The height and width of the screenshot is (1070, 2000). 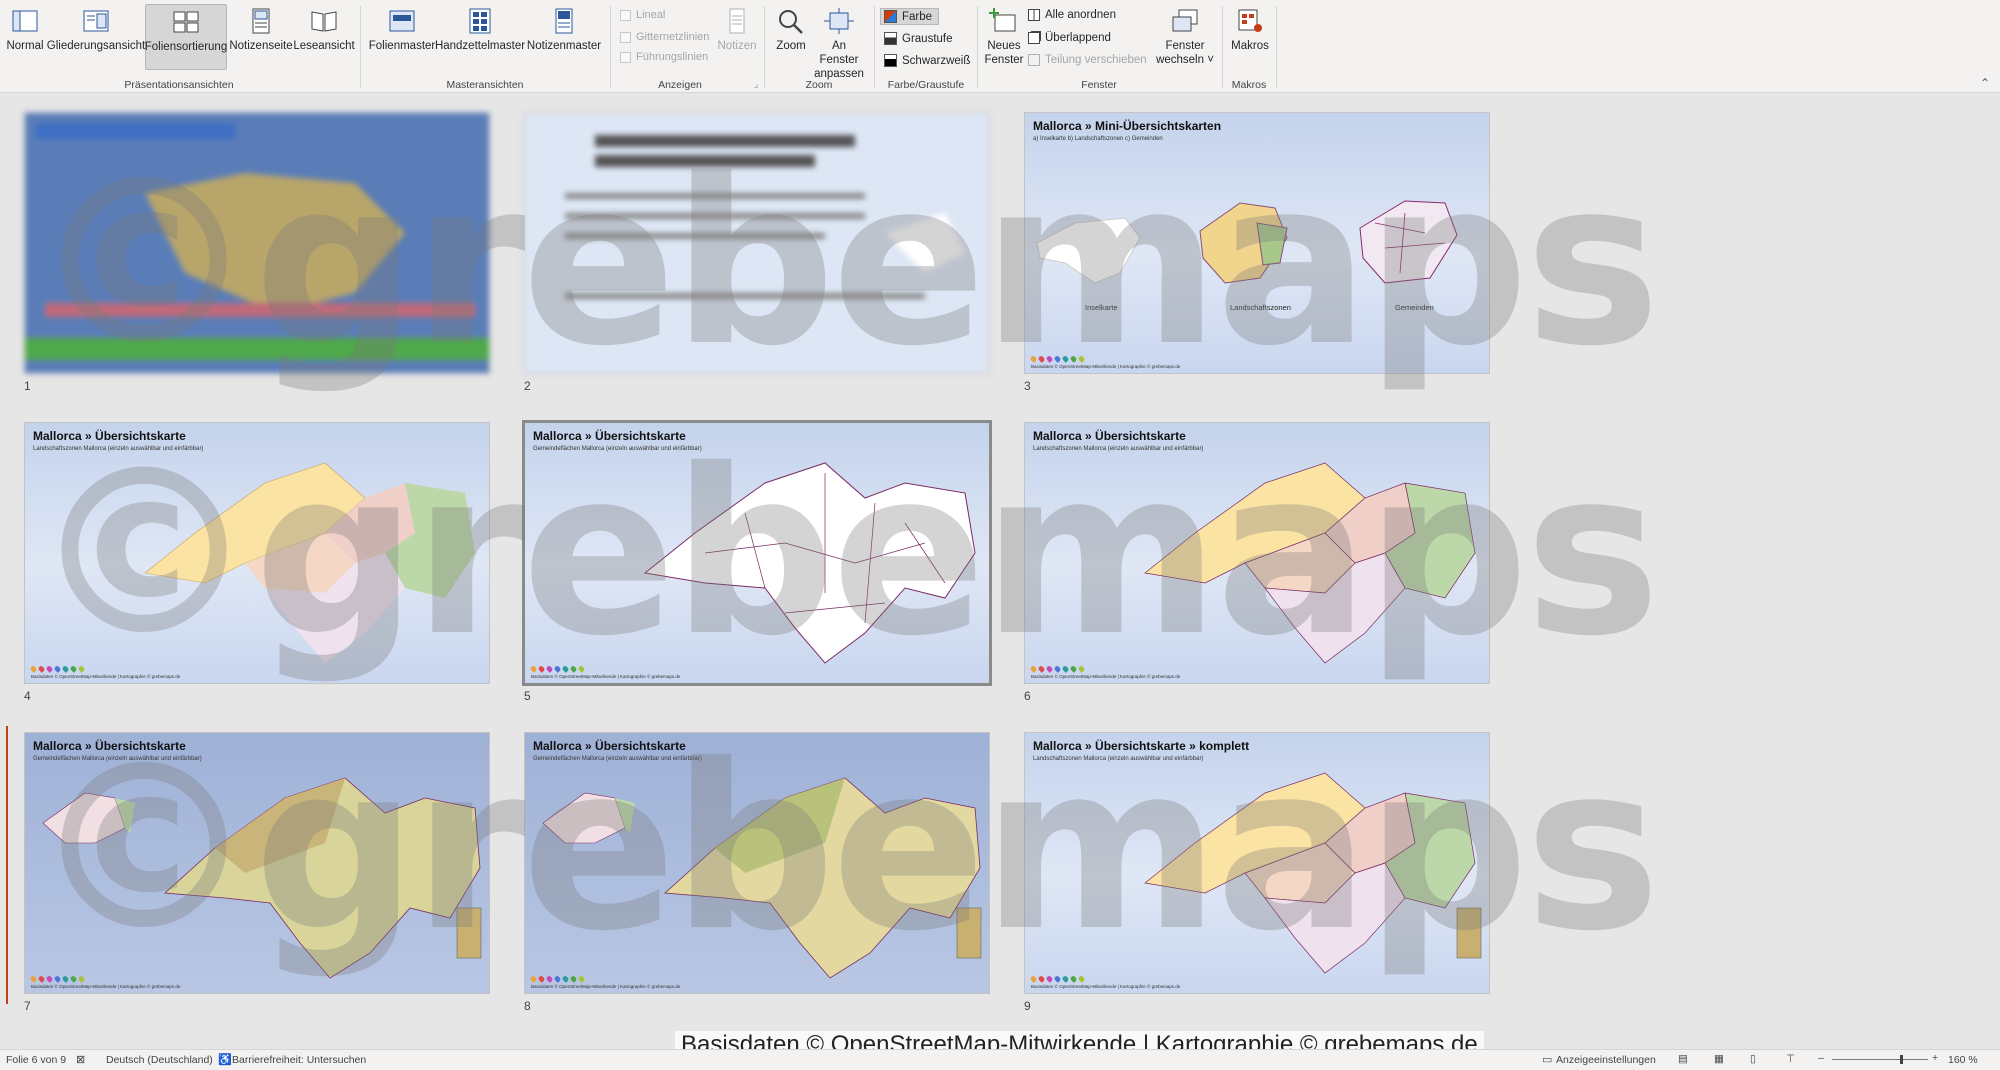 I want to click on group-label-color: Farbe/Graustufe, so click(x=926, y=85).